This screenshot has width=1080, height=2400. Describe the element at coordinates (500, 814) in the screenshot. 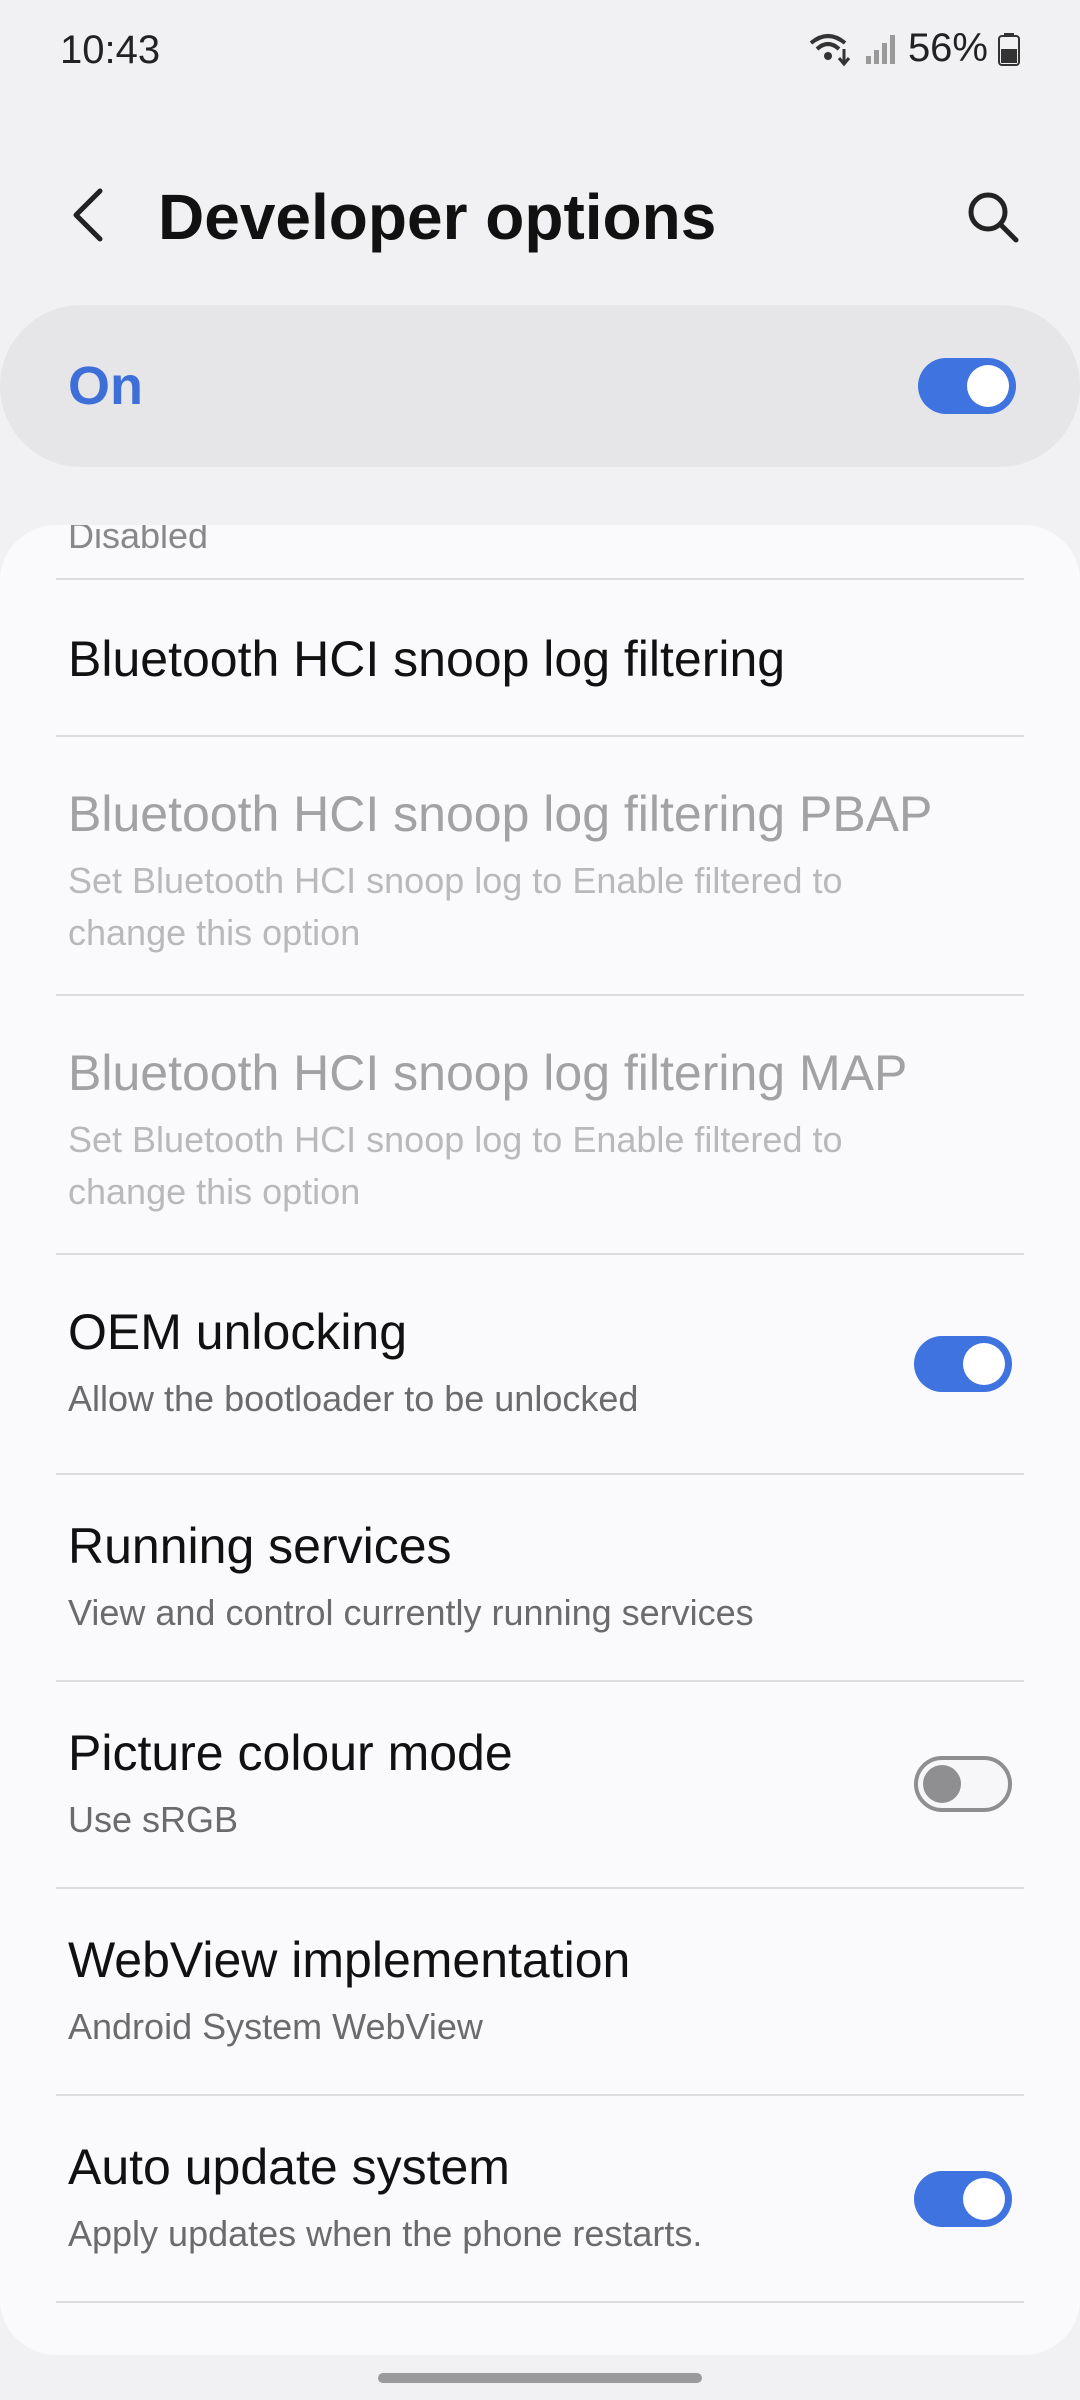

I see `list-item-title: Bluetooth HCI snoop log filtering PBAP` at that location.